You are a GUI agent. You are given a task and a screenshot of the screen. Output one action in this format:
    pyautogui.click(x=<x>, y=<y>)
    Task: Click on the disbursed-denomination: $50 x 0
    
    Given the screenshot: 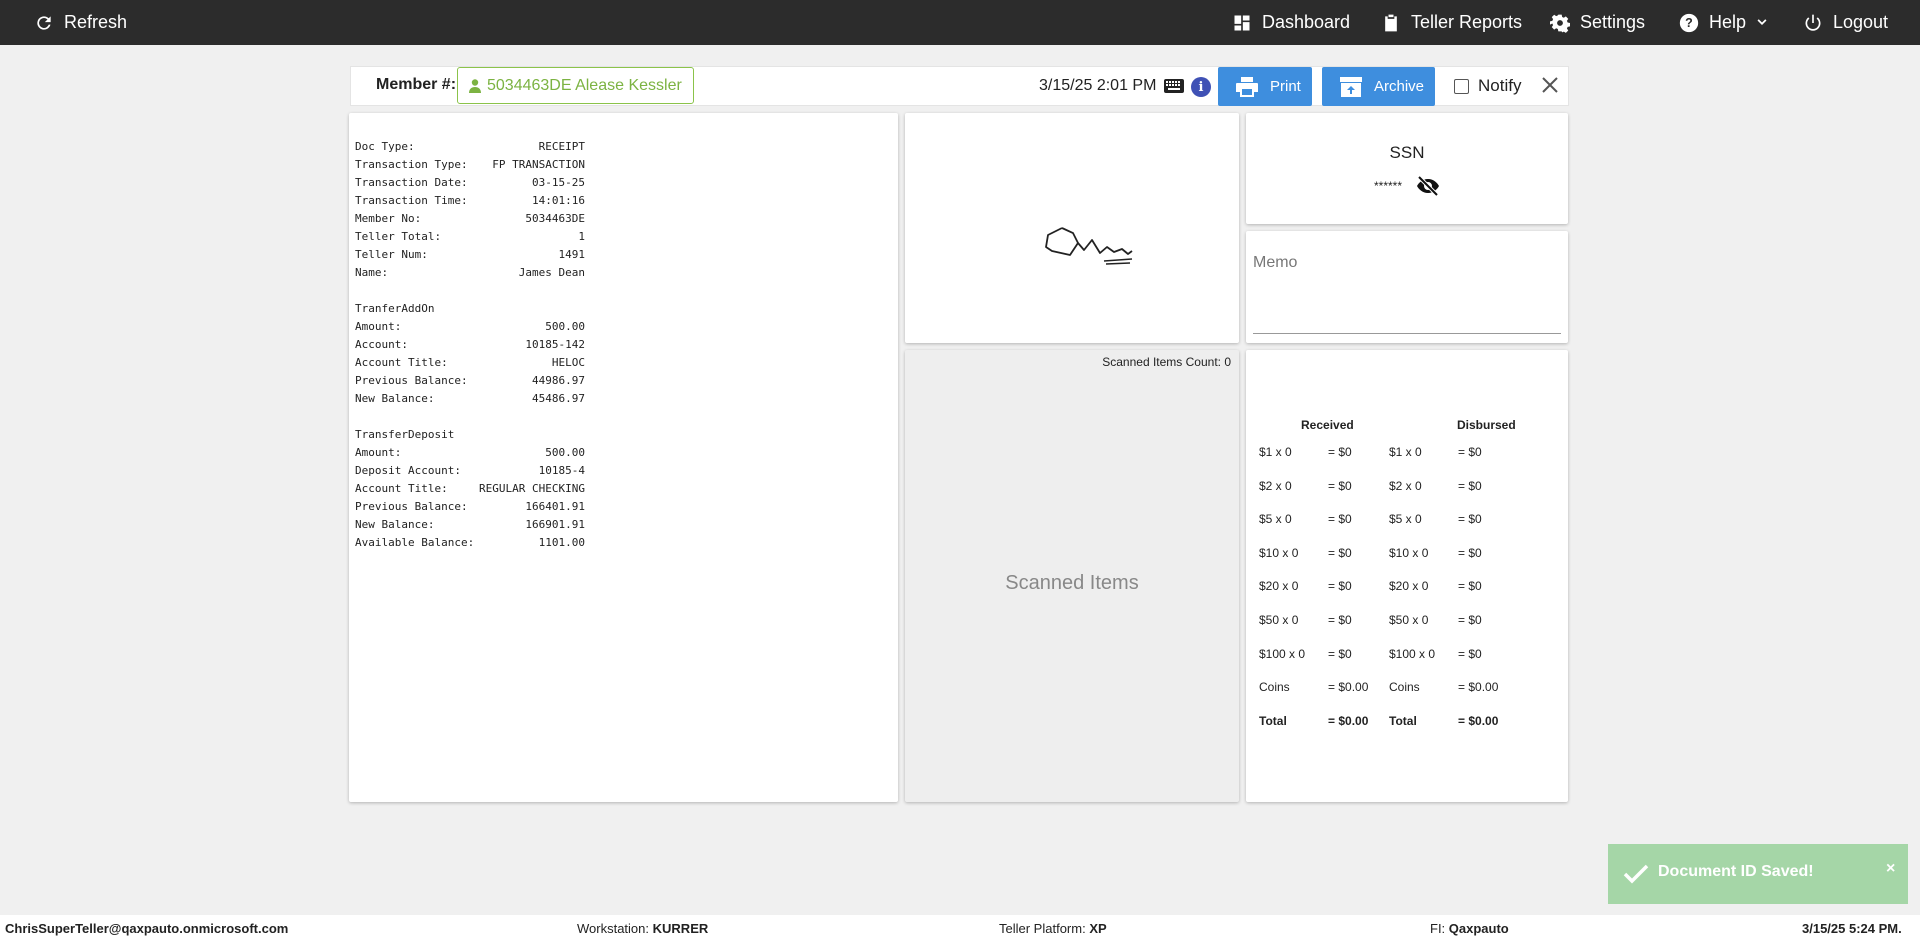 What is the action you would take?
    pyautogui.click(x=1409, y=620)
    